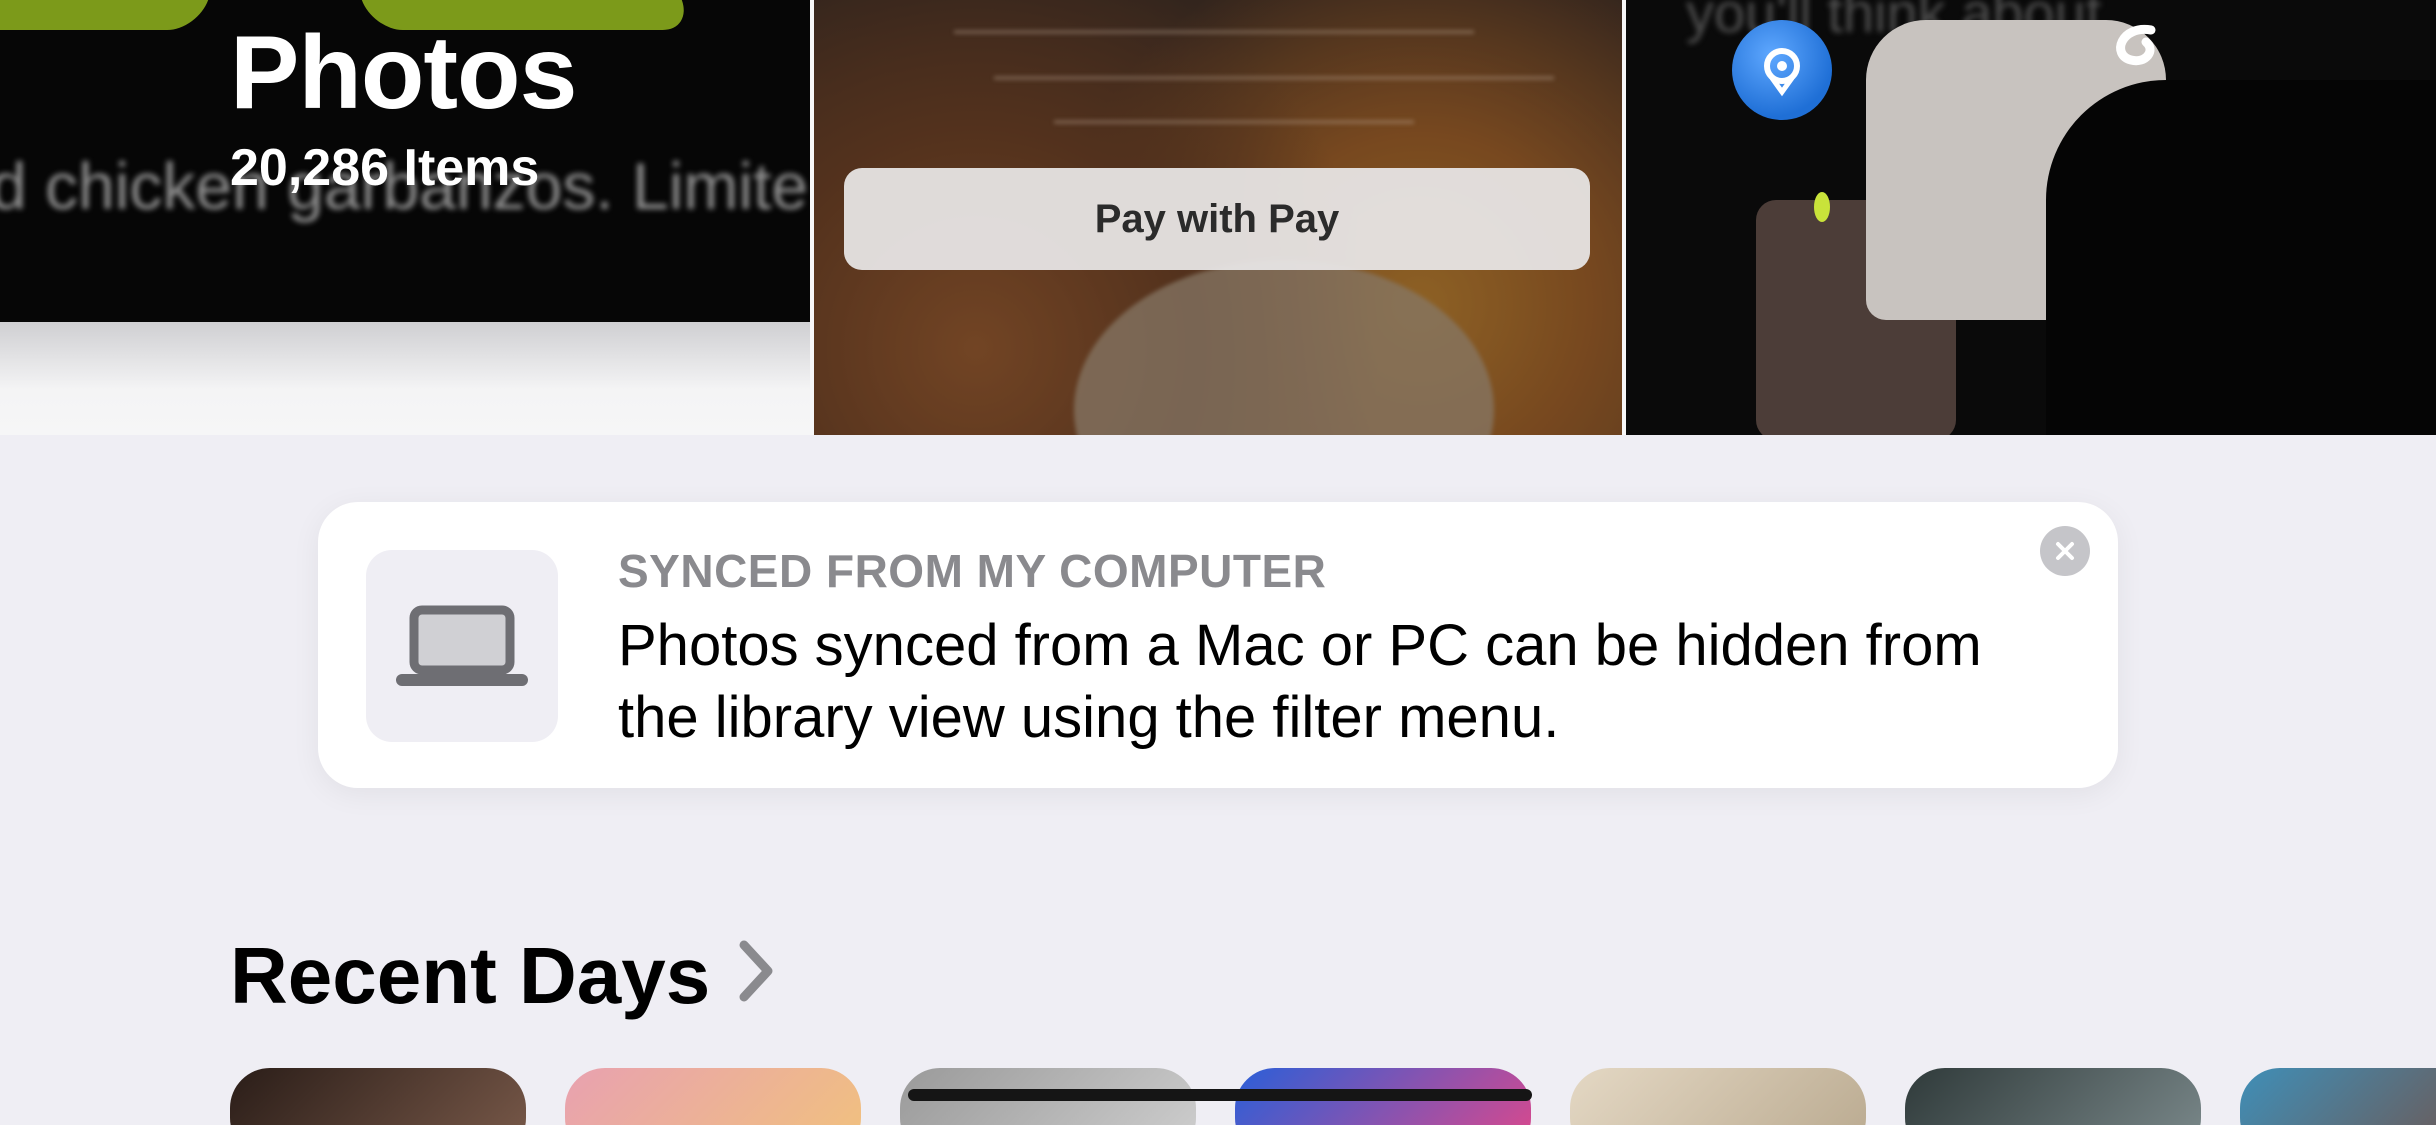 The width and height of the screenshot is (2436, 1125). I want to click on pay-button-in-photo: Pay with Pay, so click(1217, 219).